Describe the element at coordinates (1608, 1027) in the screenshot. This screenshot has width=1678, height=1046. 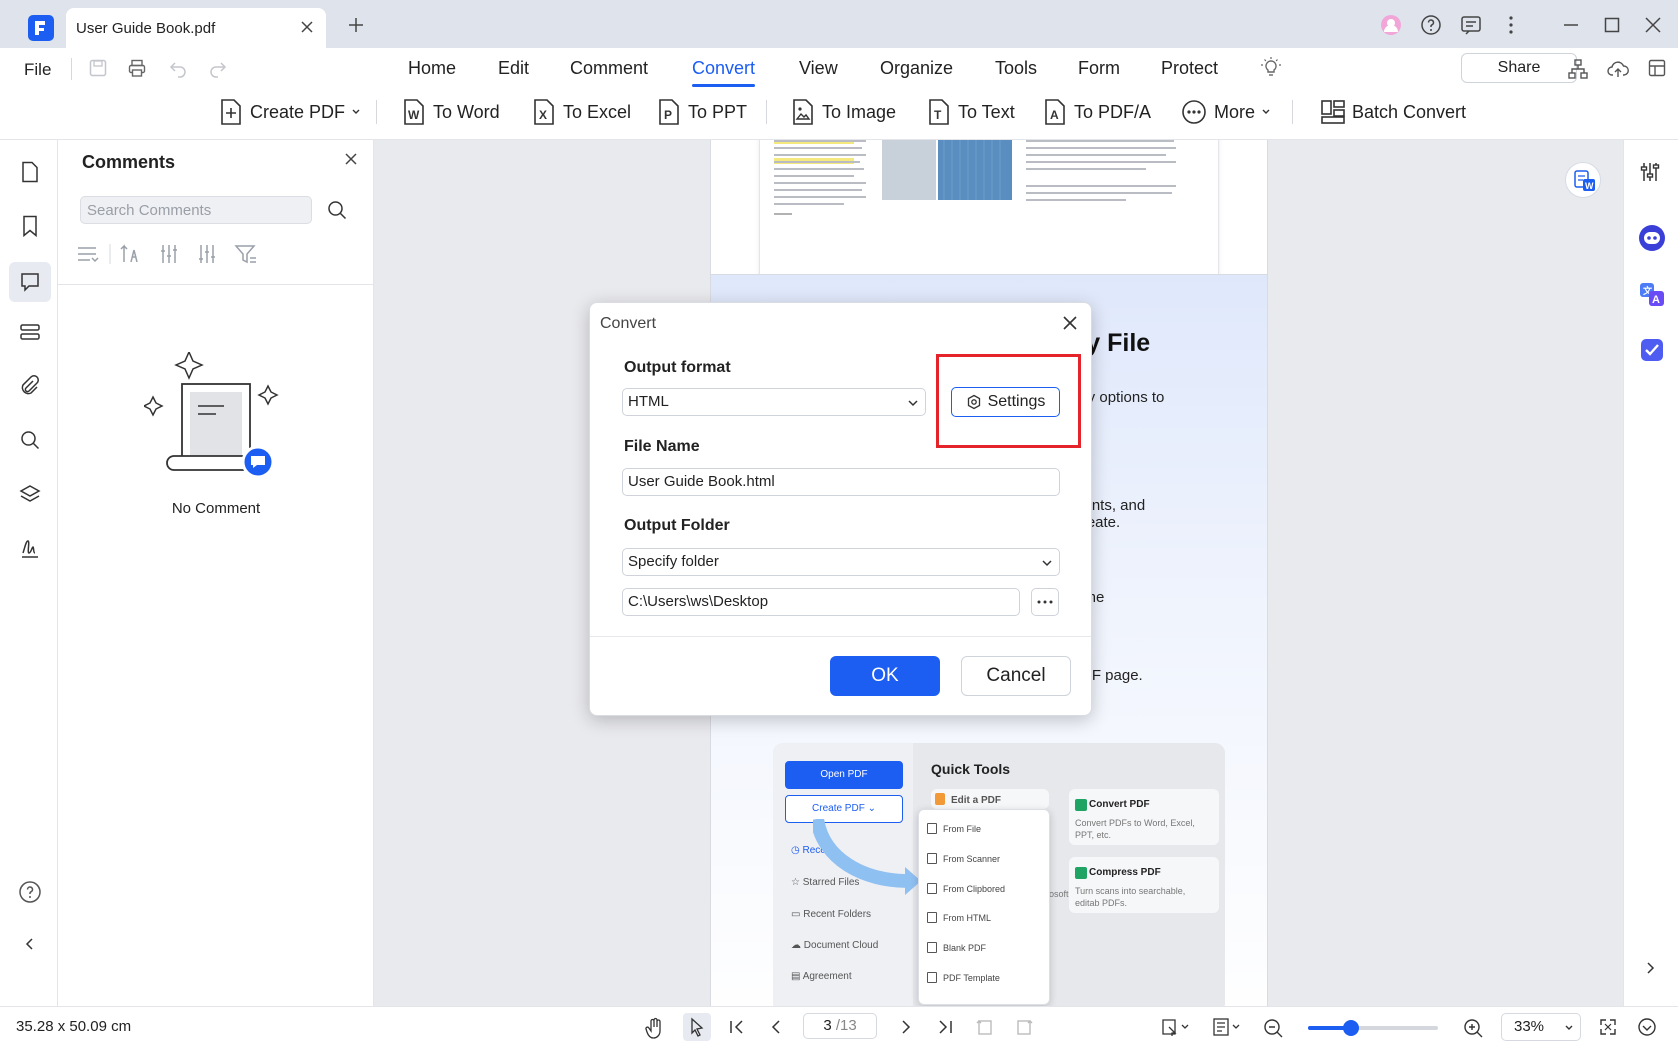
I see `fit-page-icon` at that location.